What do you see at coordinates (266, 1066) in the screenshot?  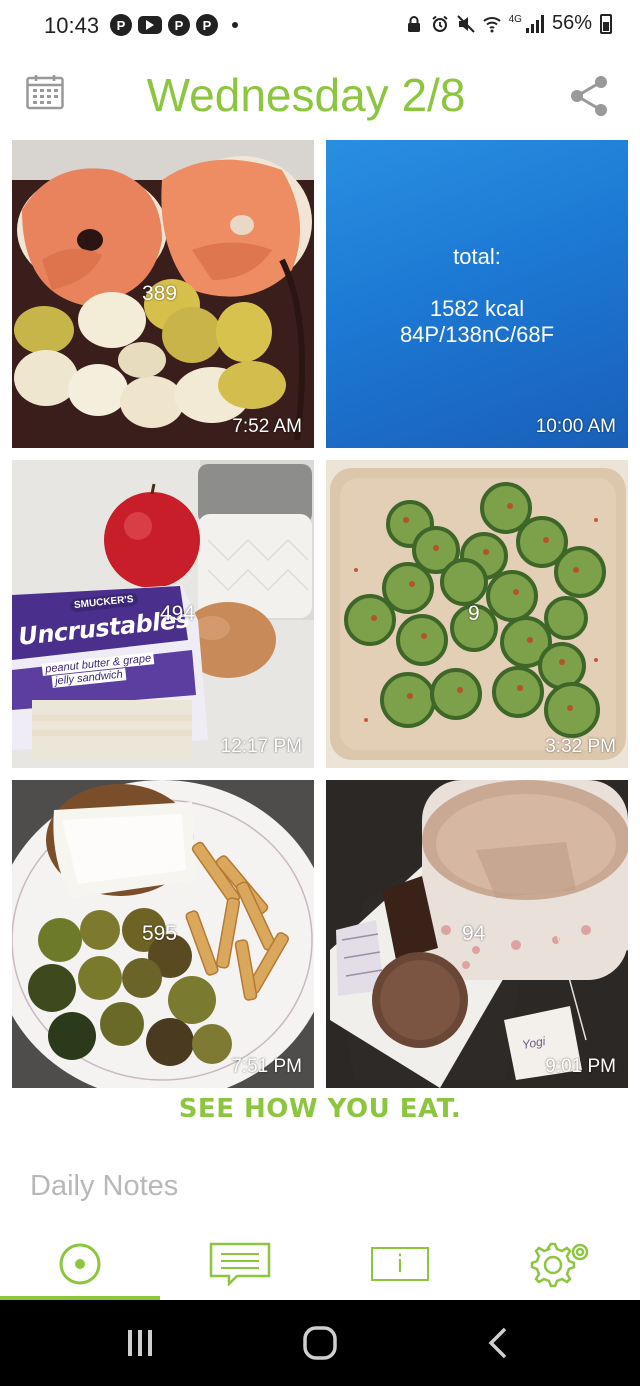 I see `time-label: 7:51 PM` at bounding box center [266, 1066].